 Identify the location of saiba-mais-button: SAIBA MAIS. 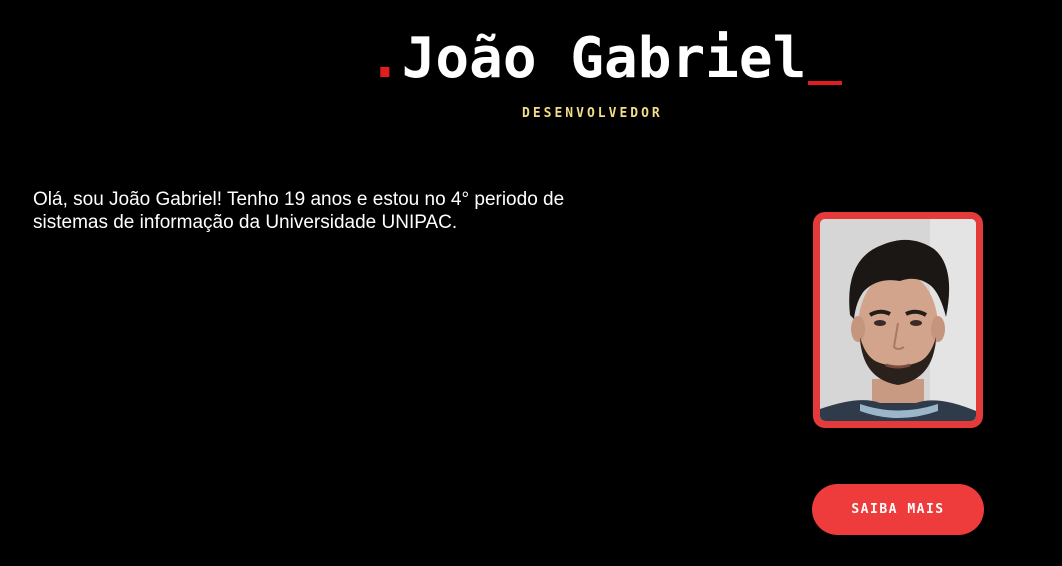
(898, 509).